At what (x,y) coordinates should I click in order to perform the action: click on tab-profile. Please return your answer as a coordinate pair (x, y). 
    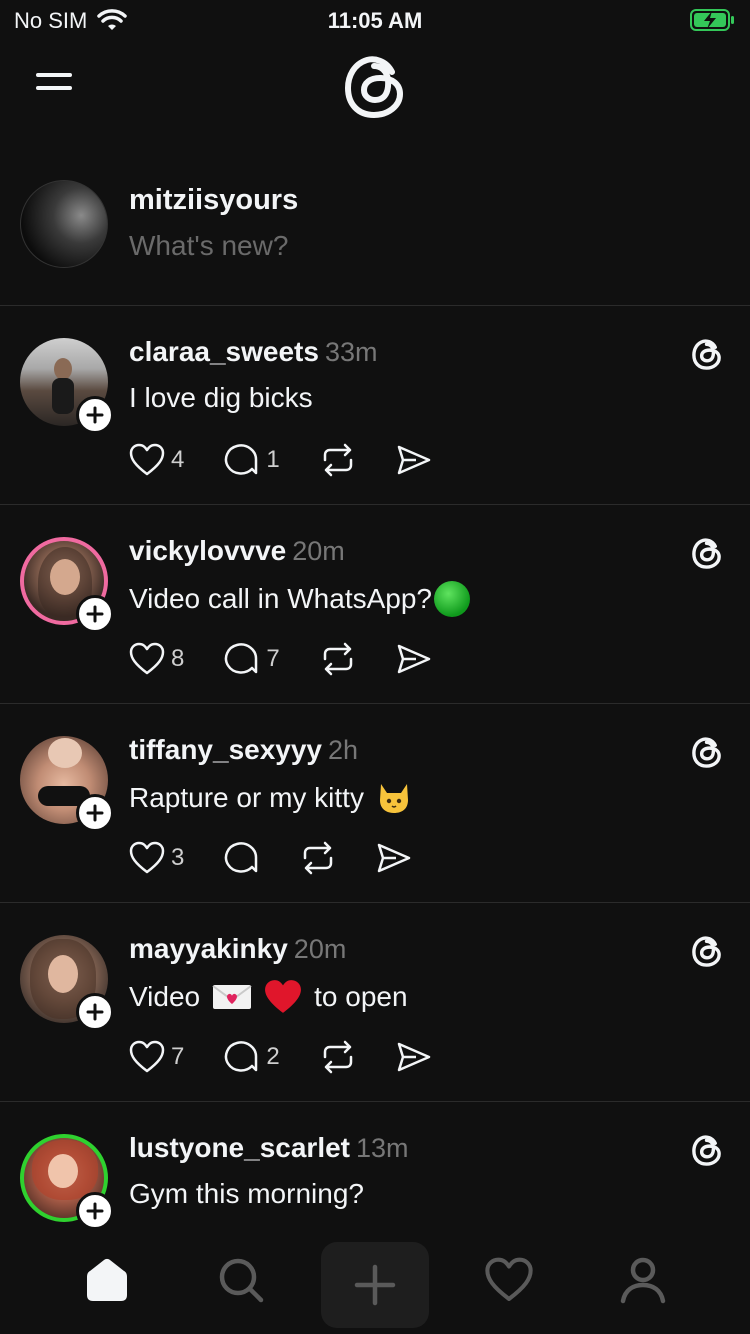
    Looking at the image, I should click on (643, 1280).